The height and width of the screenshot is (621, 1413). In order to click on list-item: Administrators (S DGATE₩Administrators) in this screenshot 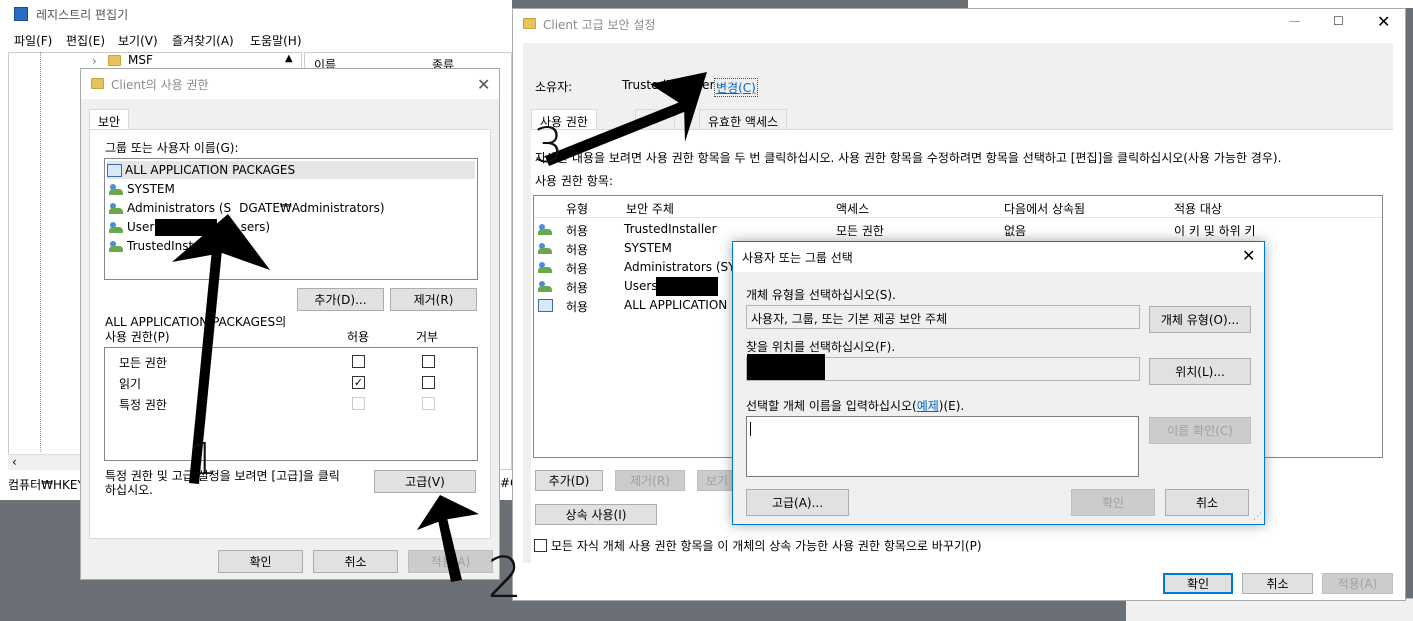, I will do `click(247, 208)`.